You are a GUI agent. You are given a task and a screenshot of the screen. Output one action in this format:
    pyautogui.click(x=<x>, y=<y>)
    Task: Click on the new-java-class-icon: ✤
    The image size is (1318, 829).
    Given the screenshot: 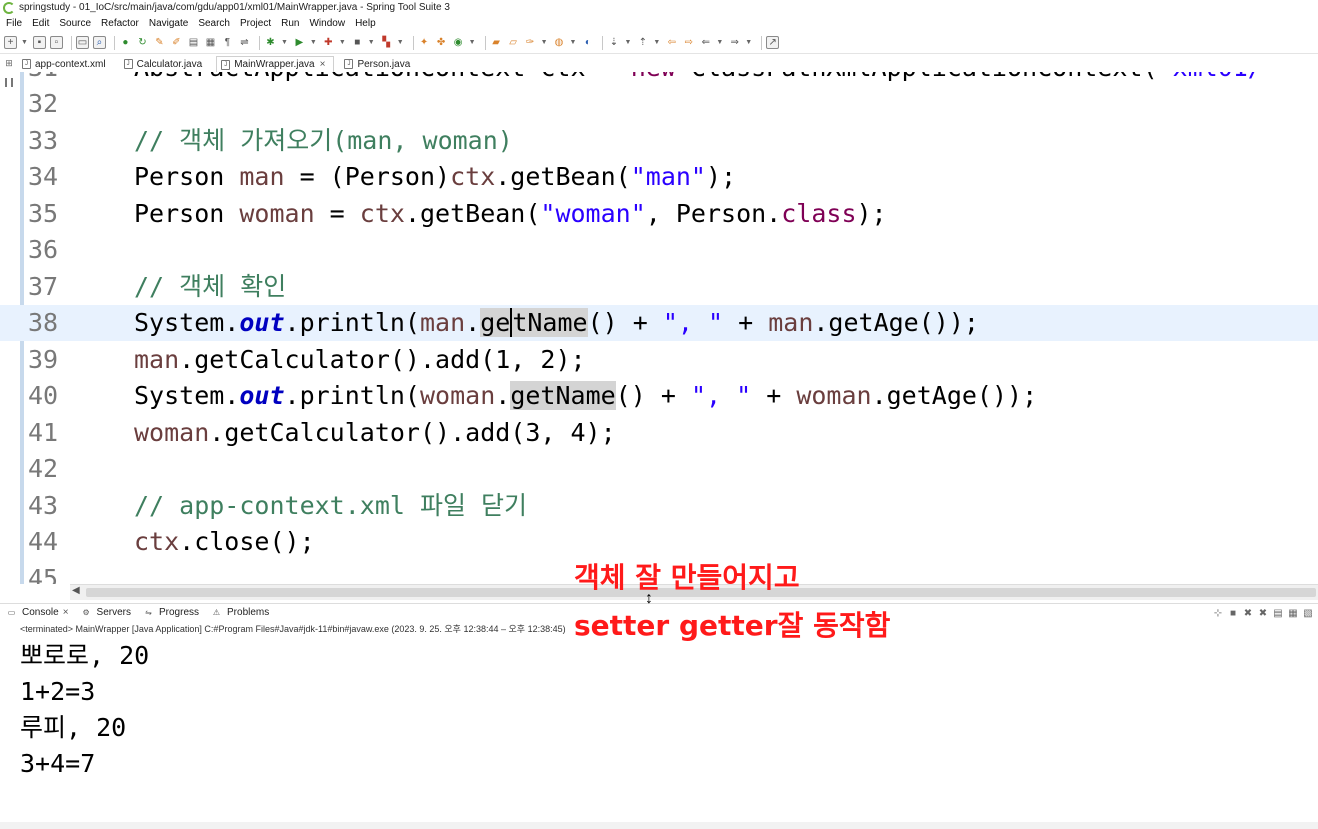 What is the action you would take?
    pyautogui.click(x=441, y=42)
    